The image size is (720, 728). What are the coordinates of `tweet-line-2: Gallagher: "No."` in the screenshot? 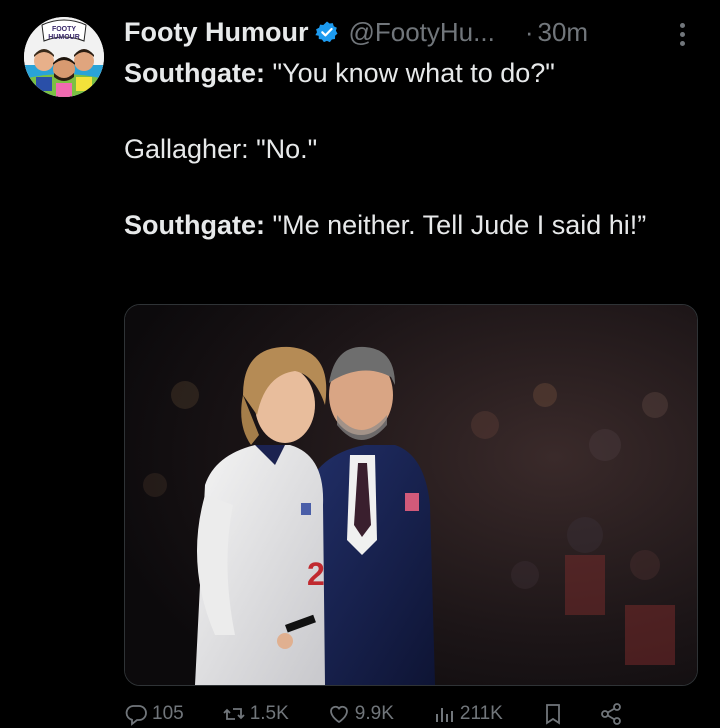 It's located at (404, 149).